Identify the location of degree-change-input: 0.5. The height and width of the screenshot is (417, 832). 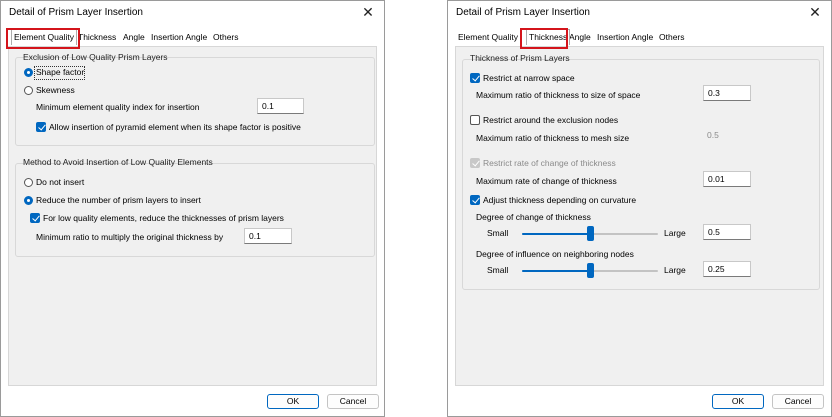
(727, 232).